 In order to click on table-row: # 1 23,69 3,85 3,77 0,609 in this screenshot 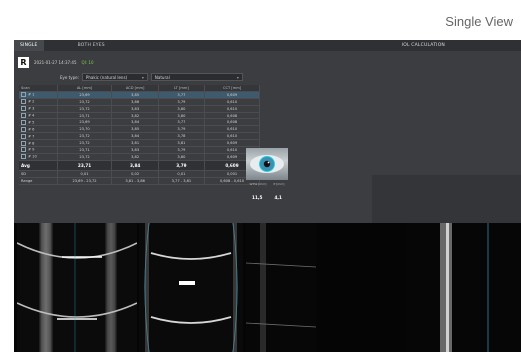, I will do `click(139, 95)`.